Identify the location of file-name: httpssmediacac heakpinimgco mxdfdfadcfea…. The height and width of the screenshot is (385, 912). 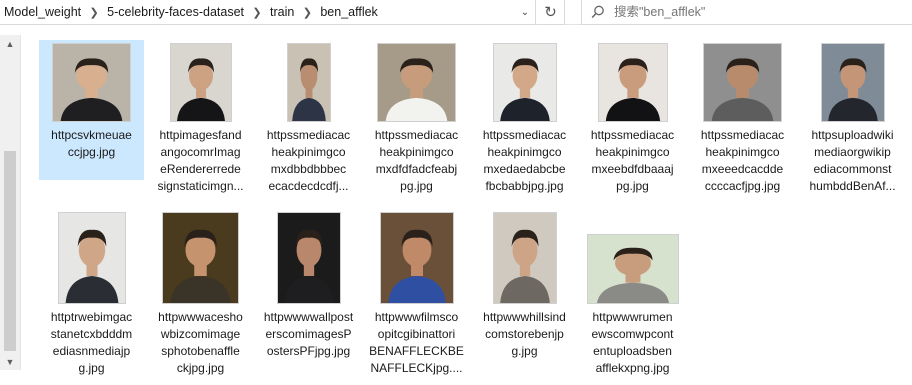
(416, 160).